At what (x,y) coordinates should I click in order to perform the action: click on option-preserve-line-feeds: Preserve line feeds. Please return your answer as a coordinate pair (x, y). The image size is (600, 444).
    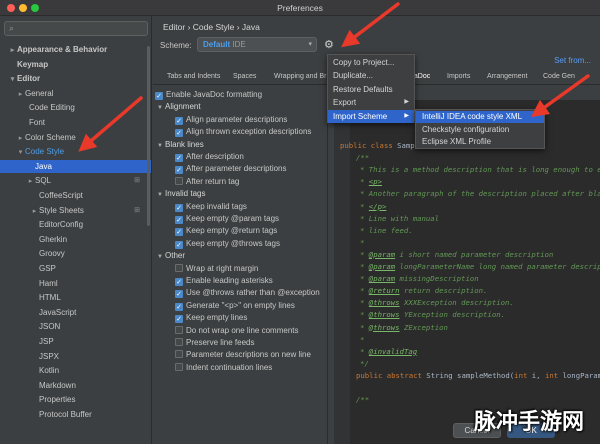
    Looking at the image, I should click on (241, 343).